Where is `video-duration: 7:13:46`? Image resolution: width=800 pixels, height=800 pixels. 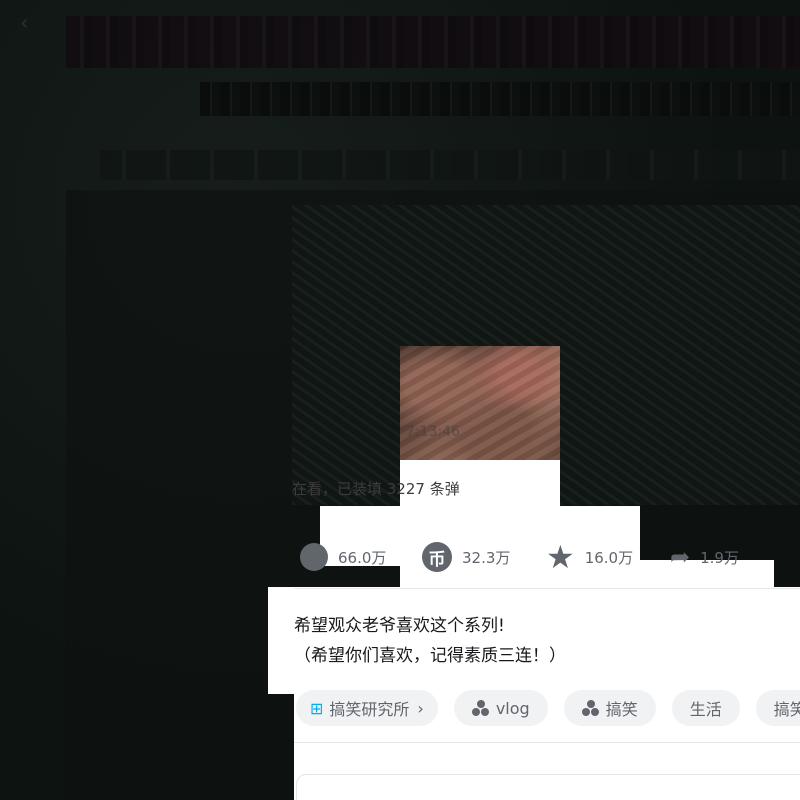 video-duration: 7:13:46 is located at coordinates (433, 432).